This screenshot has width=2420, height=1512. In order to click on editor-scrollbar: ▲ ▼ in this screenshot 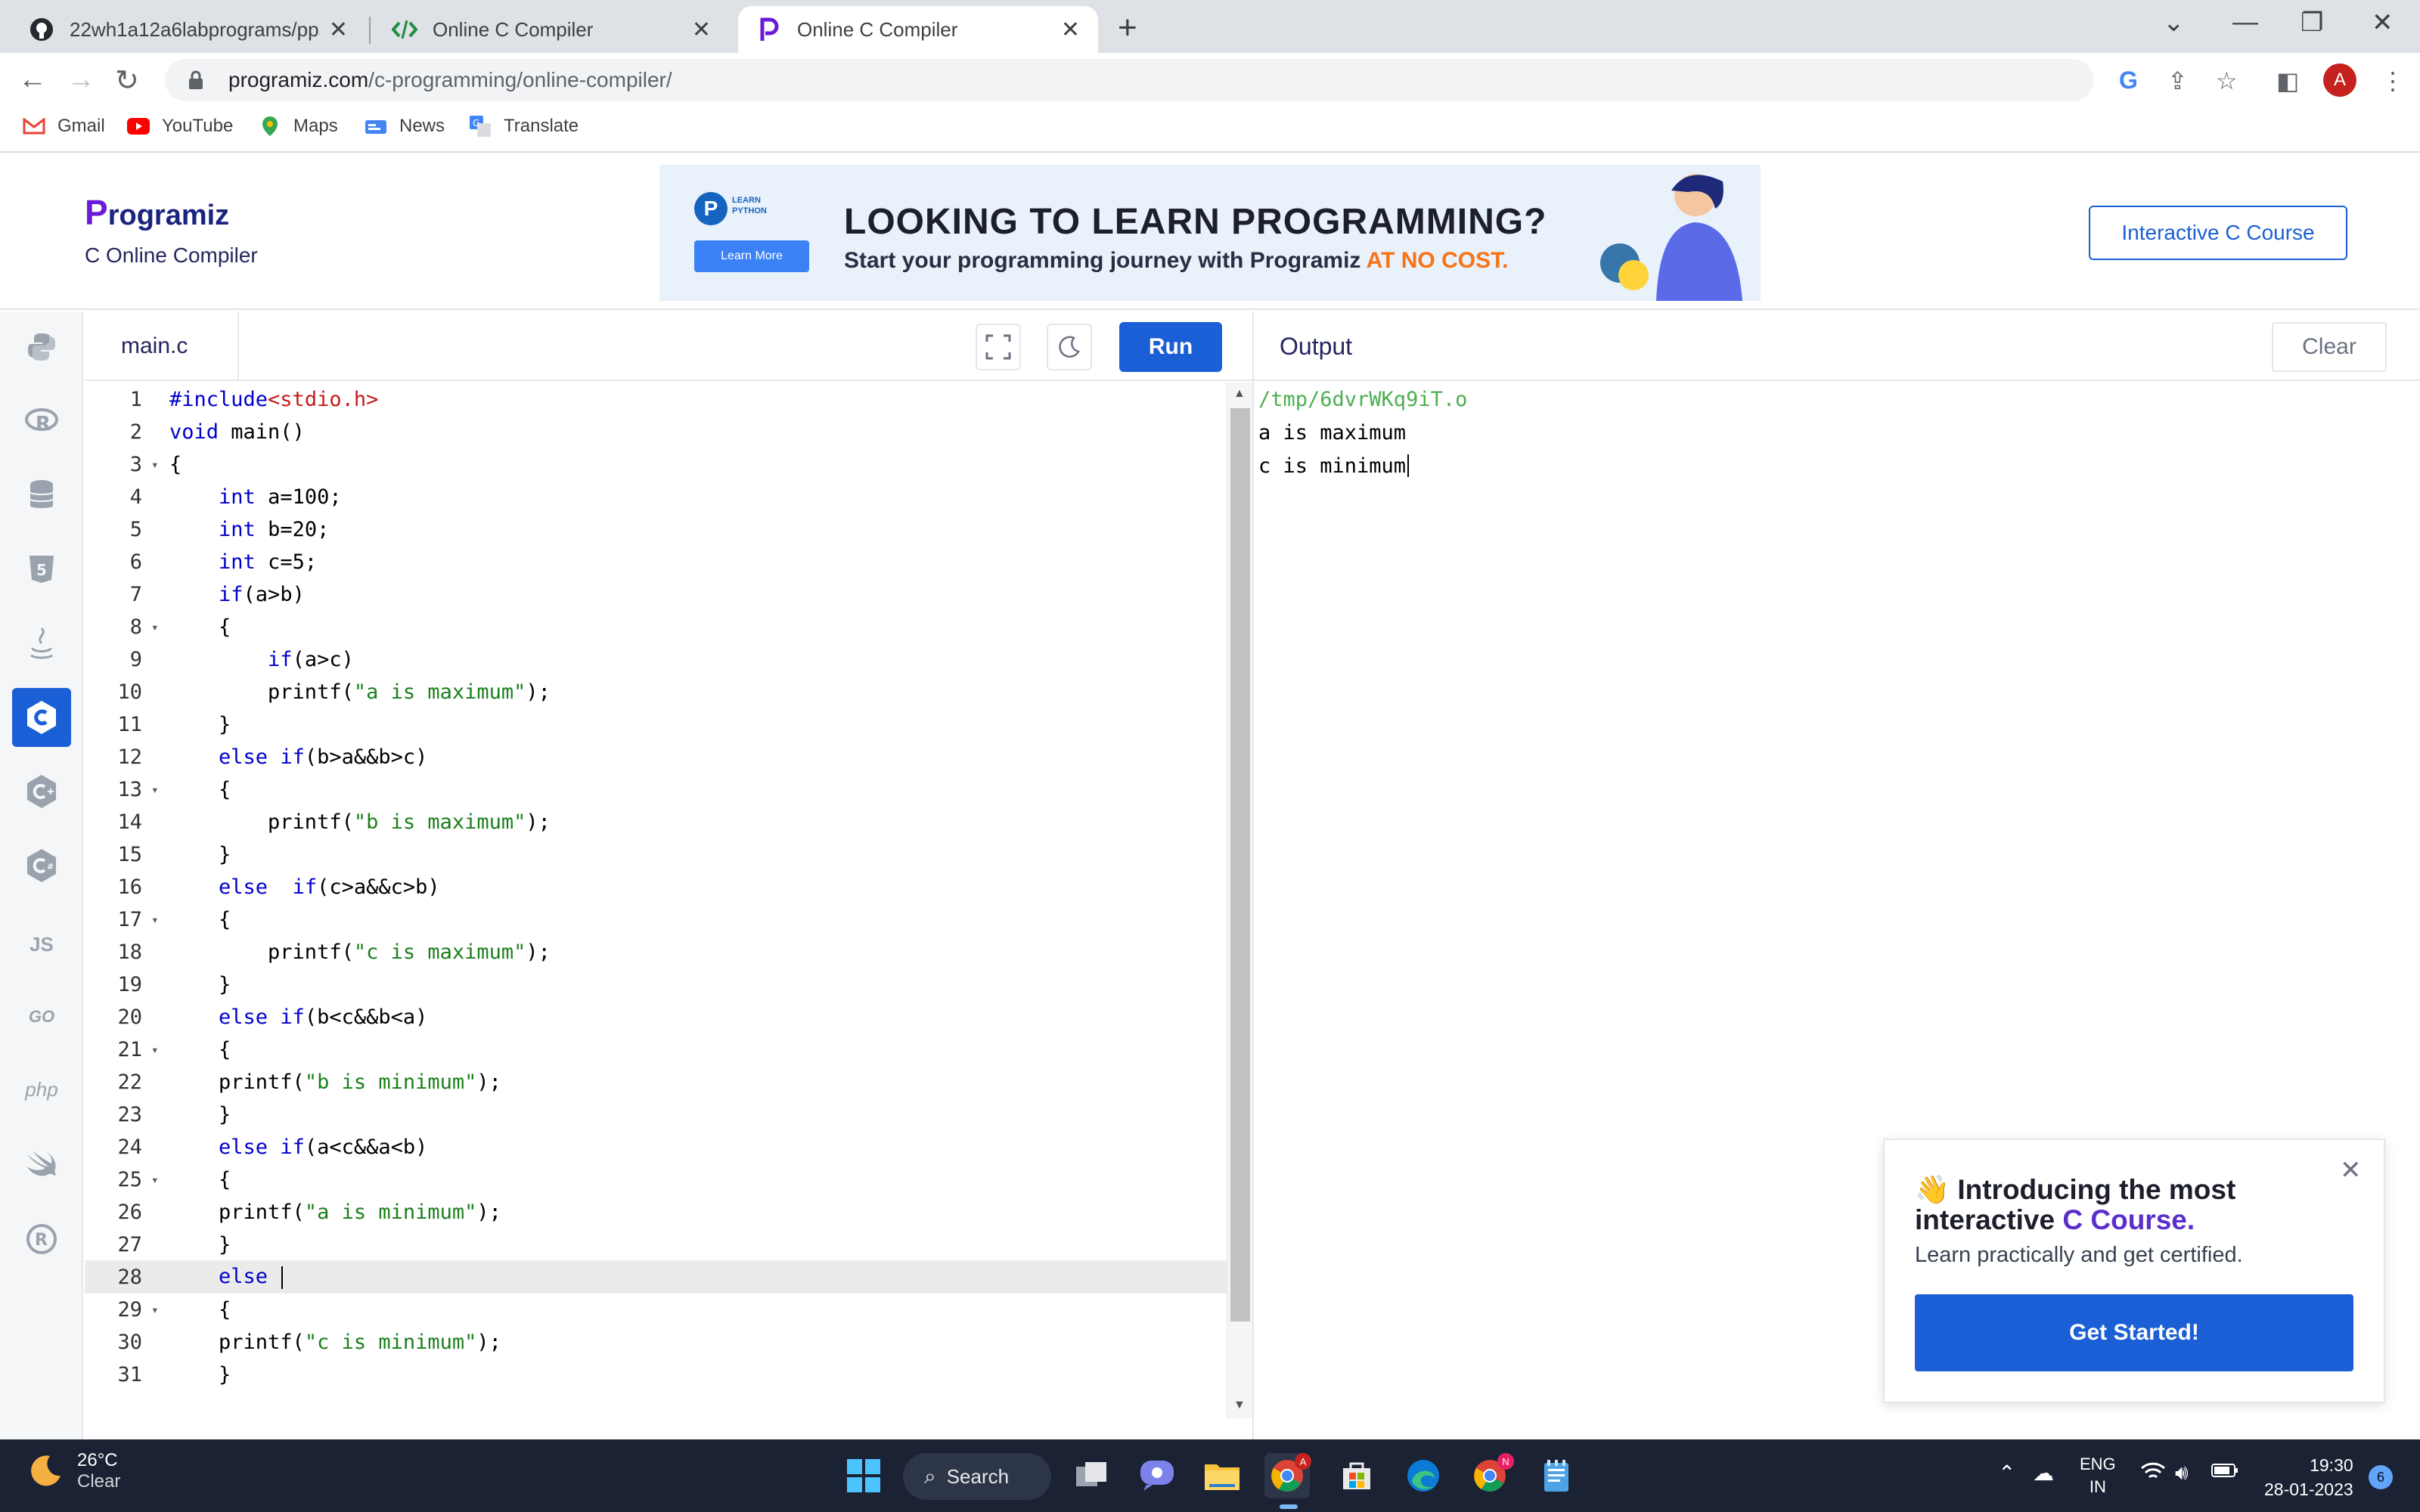, I will do `click(1239, 900)`.